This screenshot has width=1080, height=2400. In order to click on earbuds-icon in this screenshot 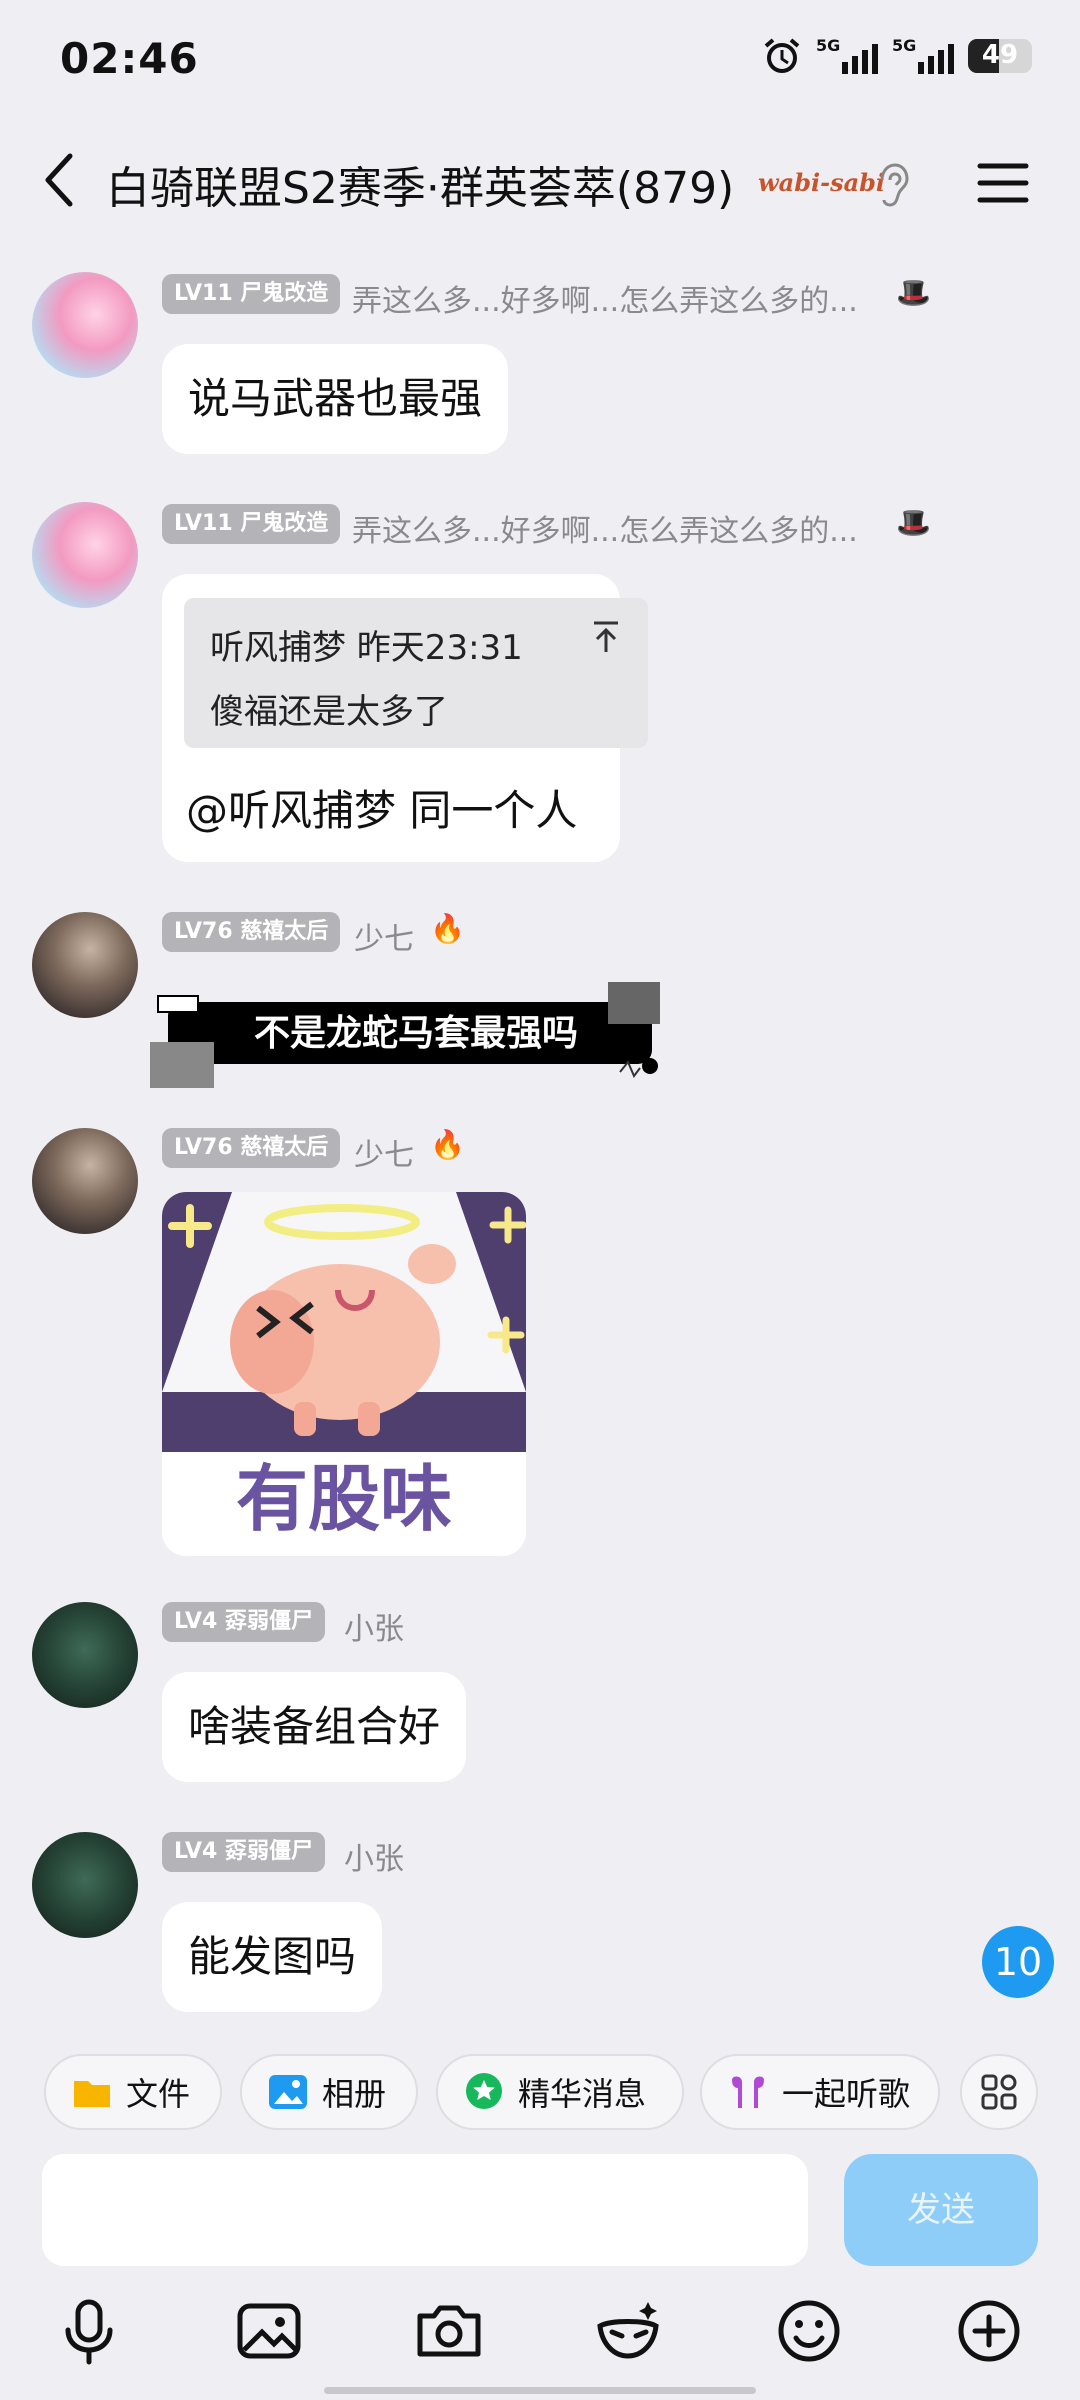, I will do `click(748, 2092)`.